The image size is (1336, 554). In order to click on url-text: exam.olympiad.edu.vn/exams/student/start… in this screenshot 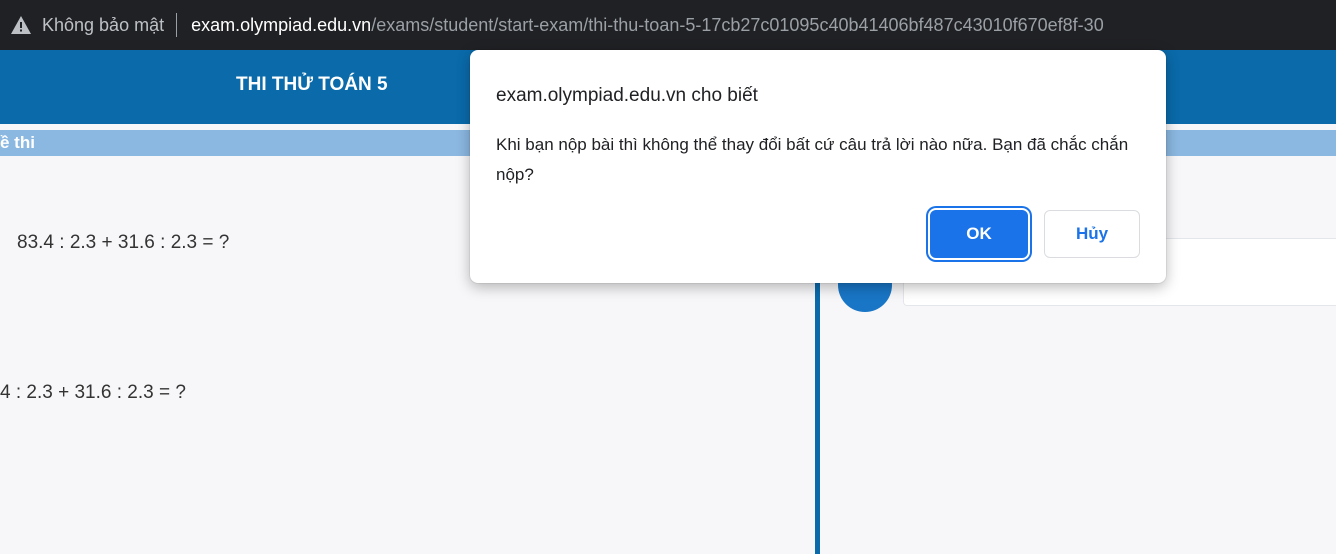, I will do `click(647, 25)`.